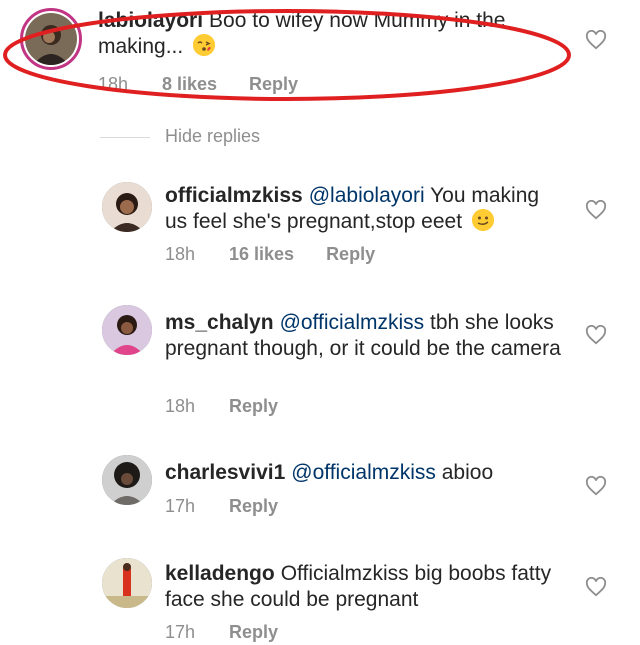 The height and width of the screenshot is (645, 640). Describe the element at coordinates (261, 254) in the screenshot. I see `comment-likes: 16 likes` at that location.